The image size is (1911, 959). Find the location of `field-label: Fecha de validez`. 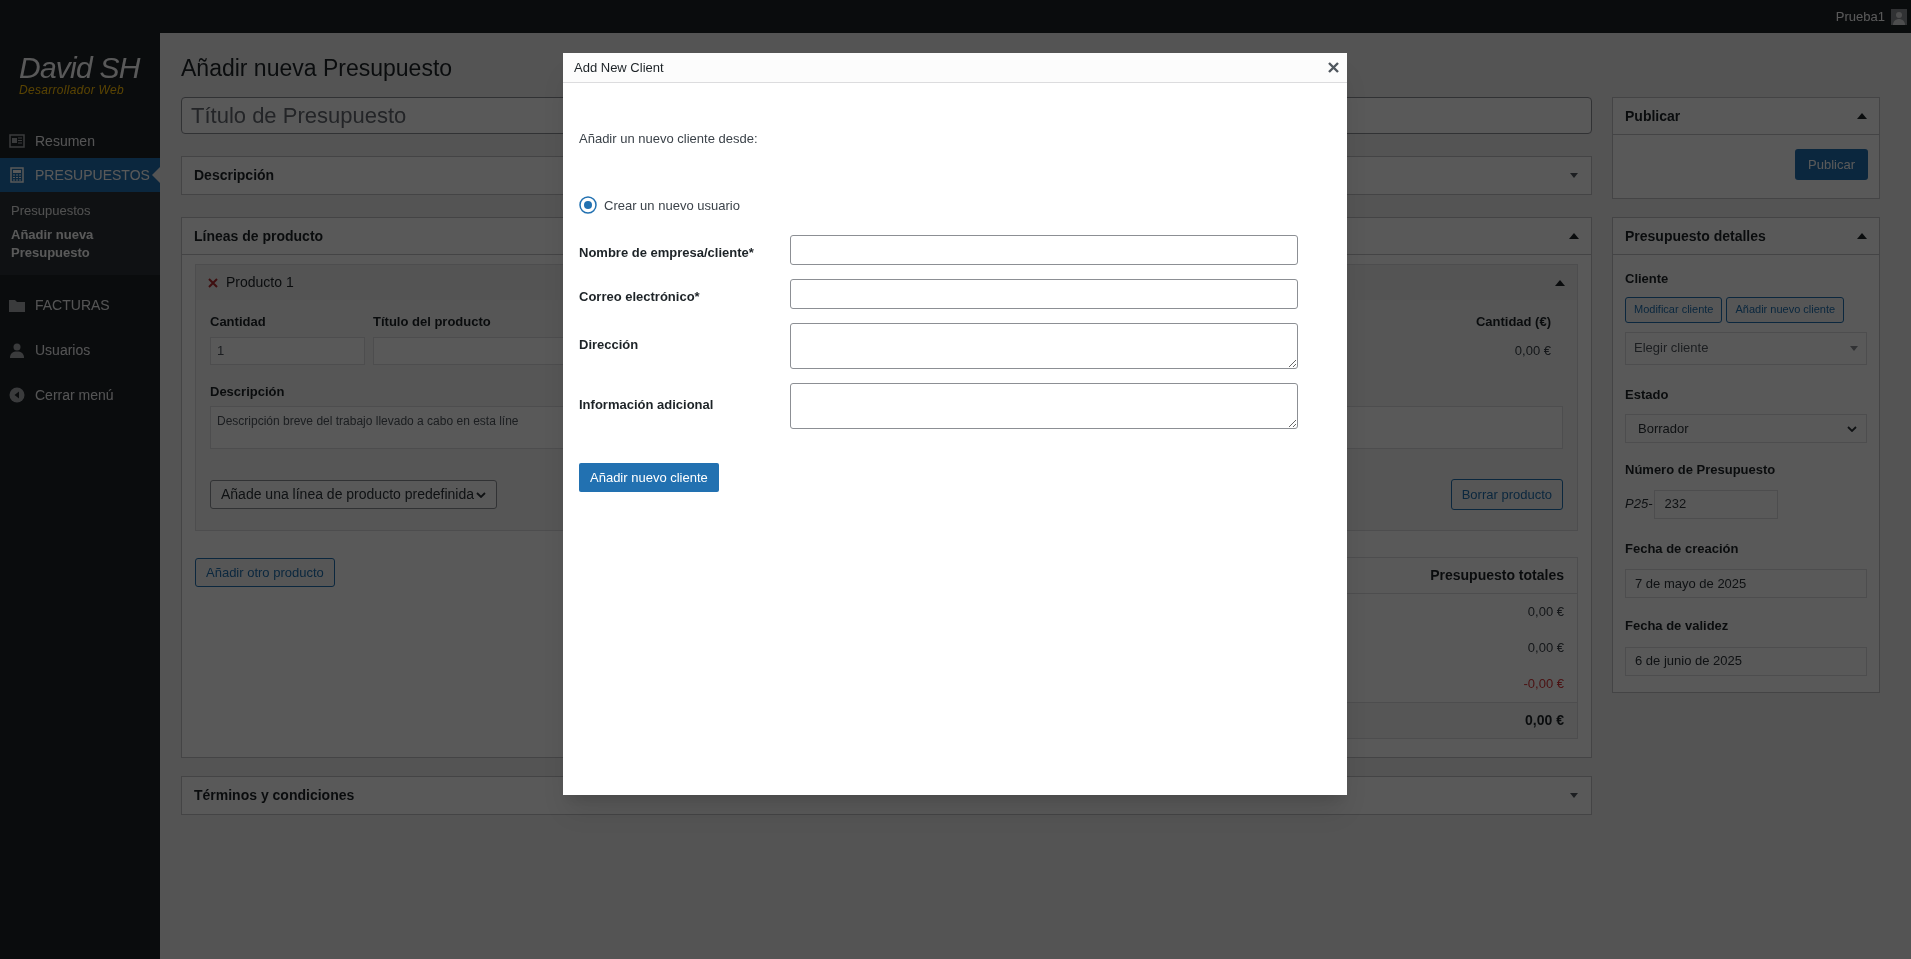

field-label: Fecha de validez is located at coordinates (1677, 626).